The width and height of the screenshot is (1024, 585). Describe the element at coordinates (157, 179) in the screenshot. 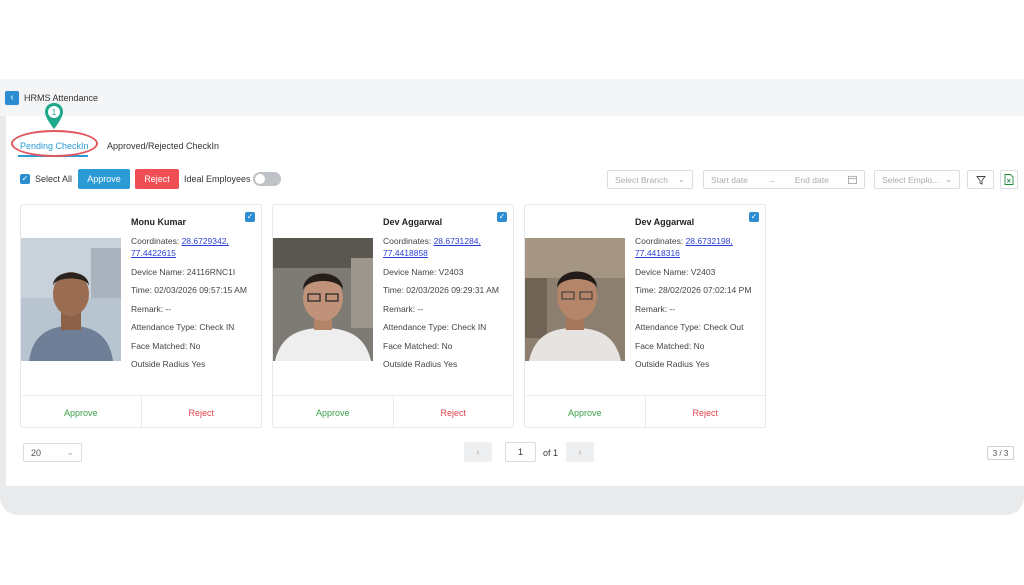

I see `reject-selected-button: Reject` at that location.